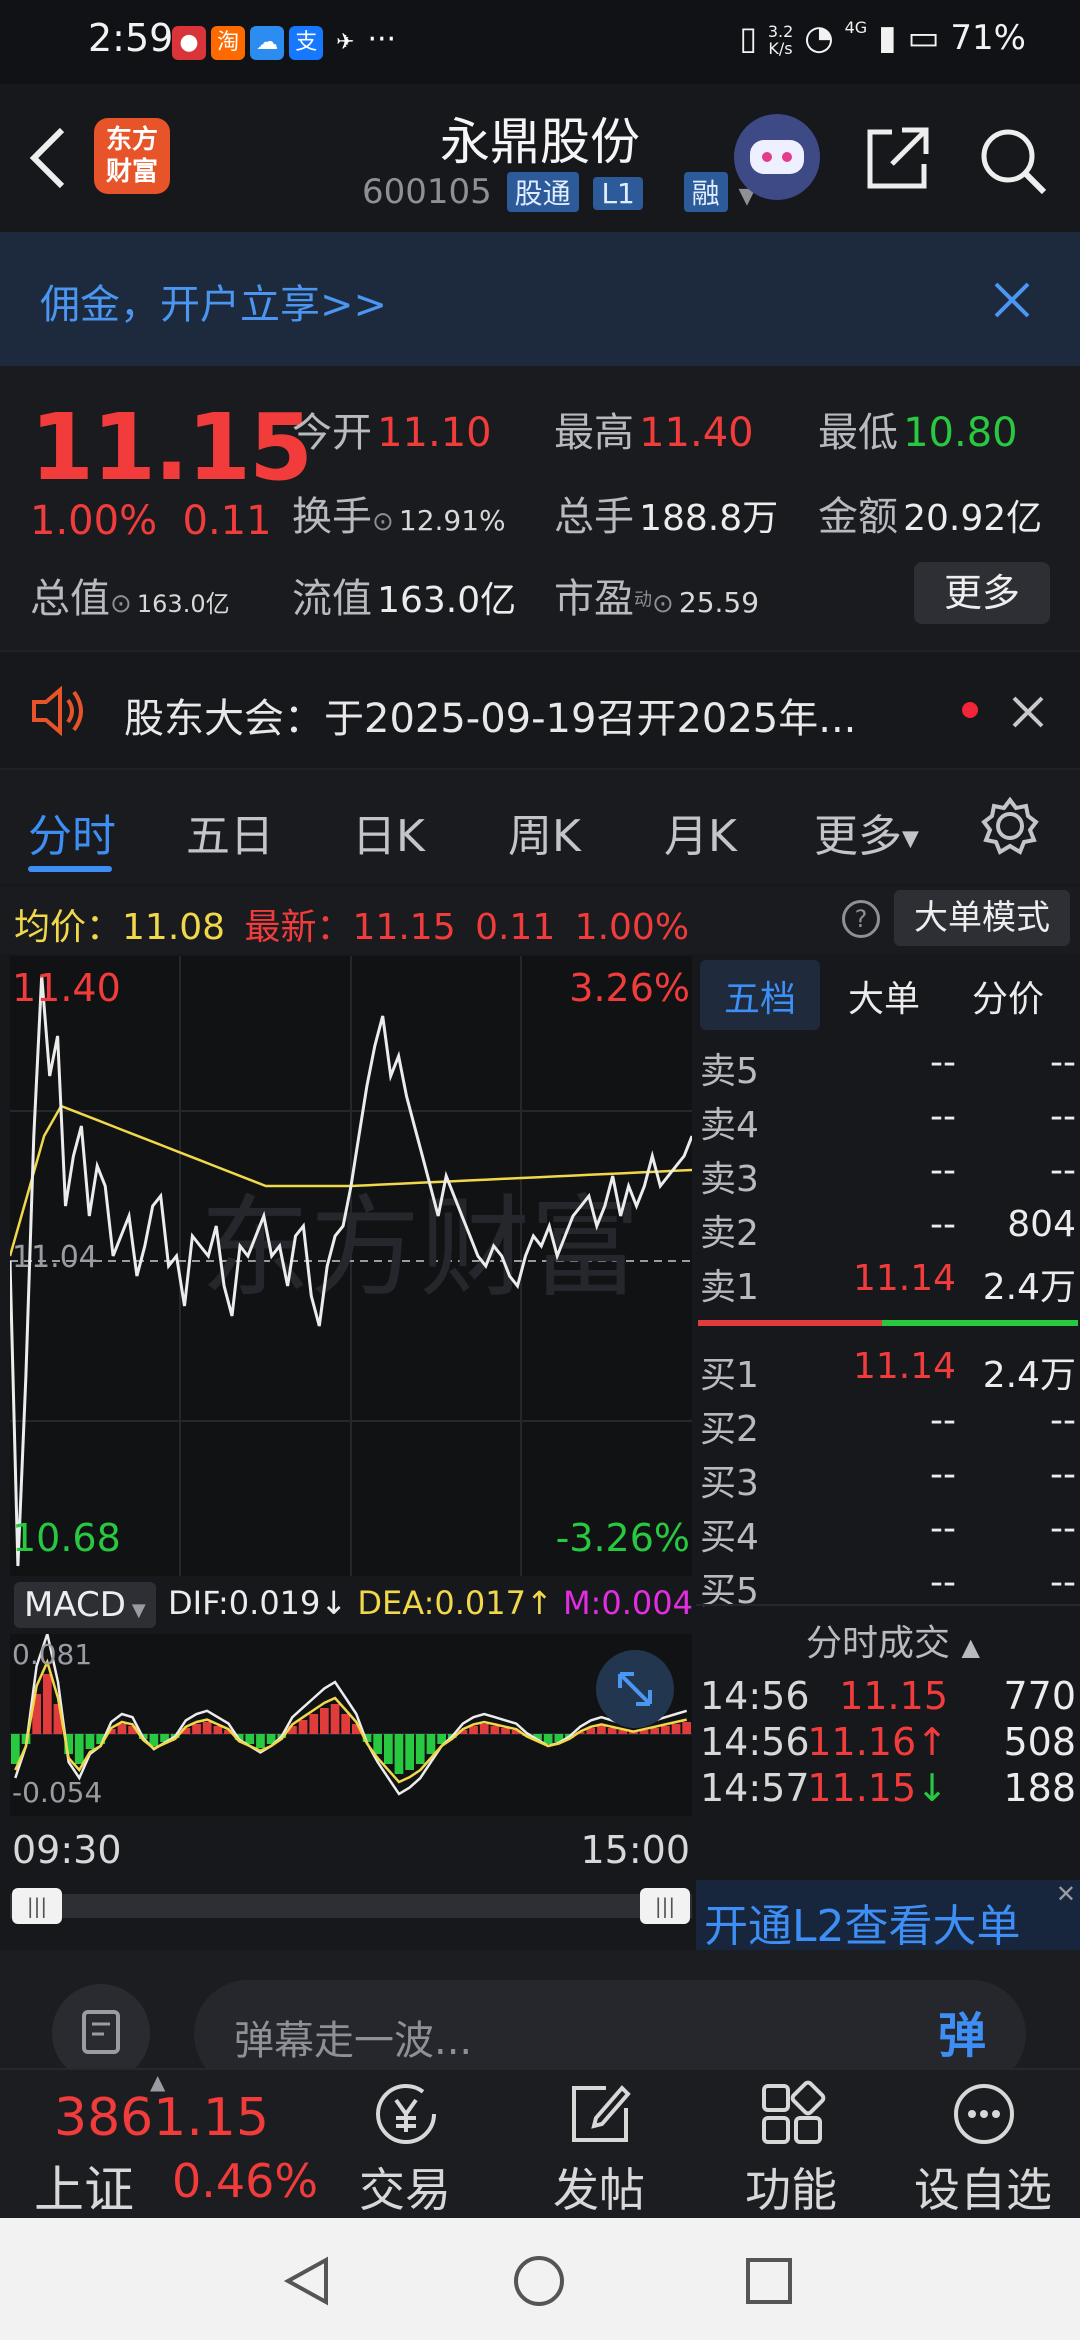 The height and width of the screenshot is (2340, 1080). What do you see at coordinates (729, 1375) in the screenshot?
I see `level-label: 买1` at bounding box center [729, 1375].